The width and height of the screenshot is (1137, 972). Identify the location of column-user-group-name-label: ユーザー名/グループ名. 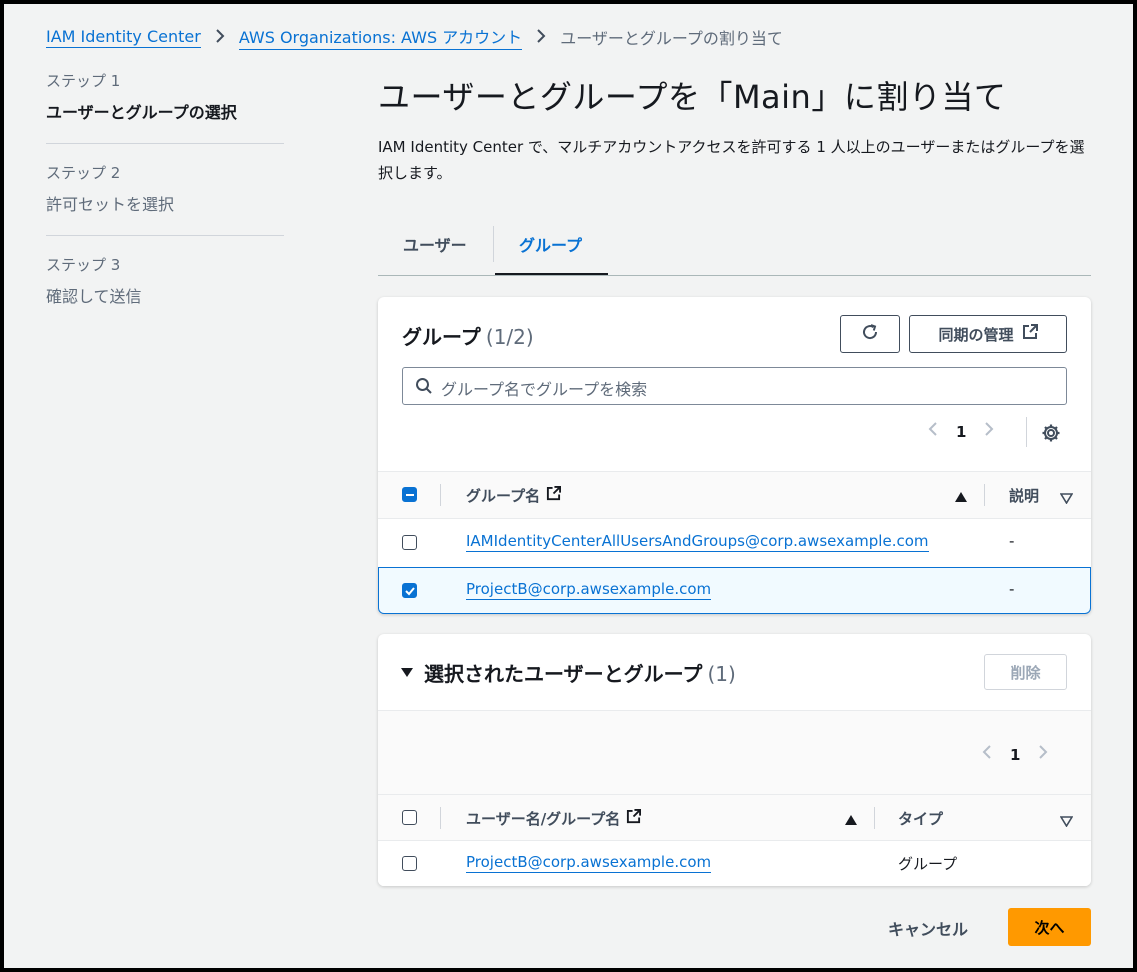
(543, 819).